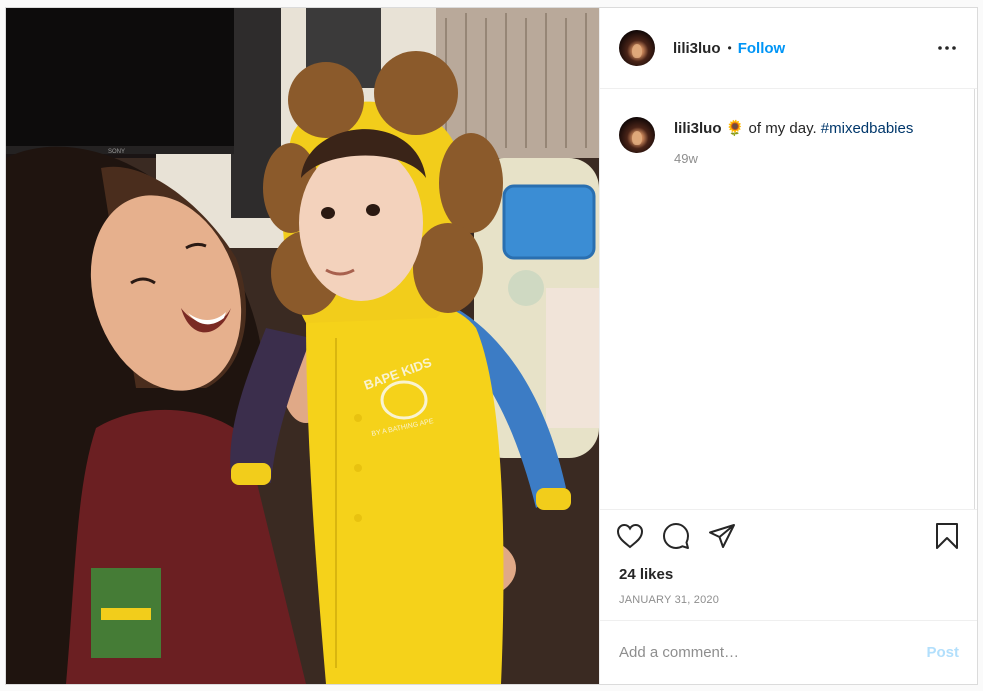 This screenshot has width=983, height=691. Describe the element at coordinates (698, 128) in the screenshot. I see `caption-username: lili3luo` at that location.